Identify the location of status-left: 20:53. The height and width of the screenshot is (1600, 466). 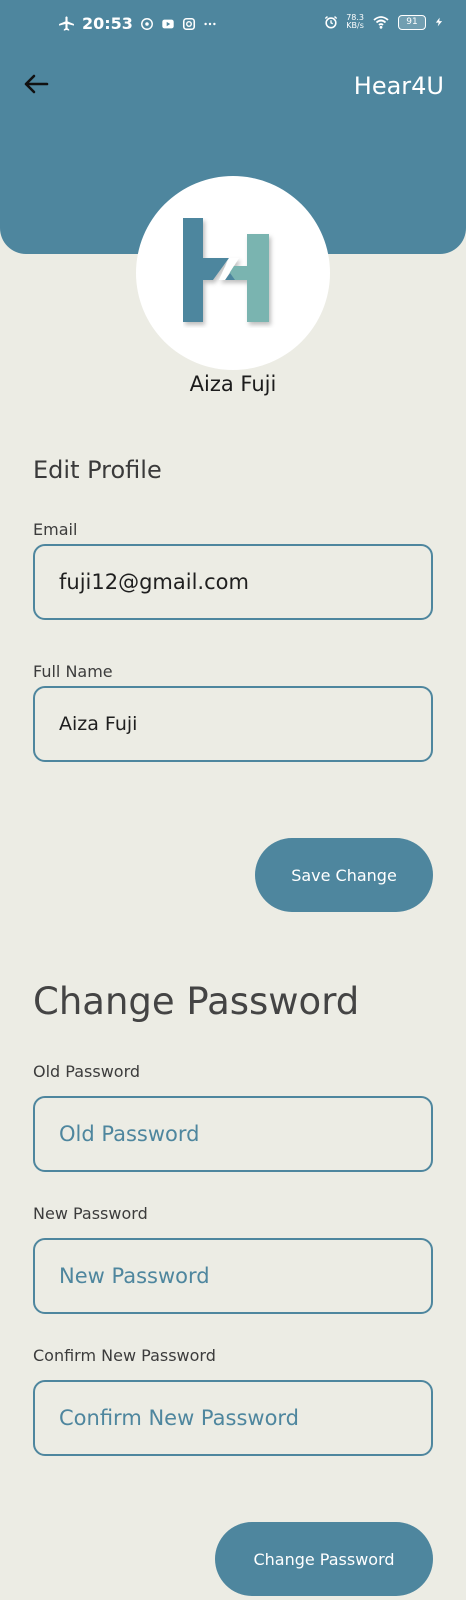
(137, 23).